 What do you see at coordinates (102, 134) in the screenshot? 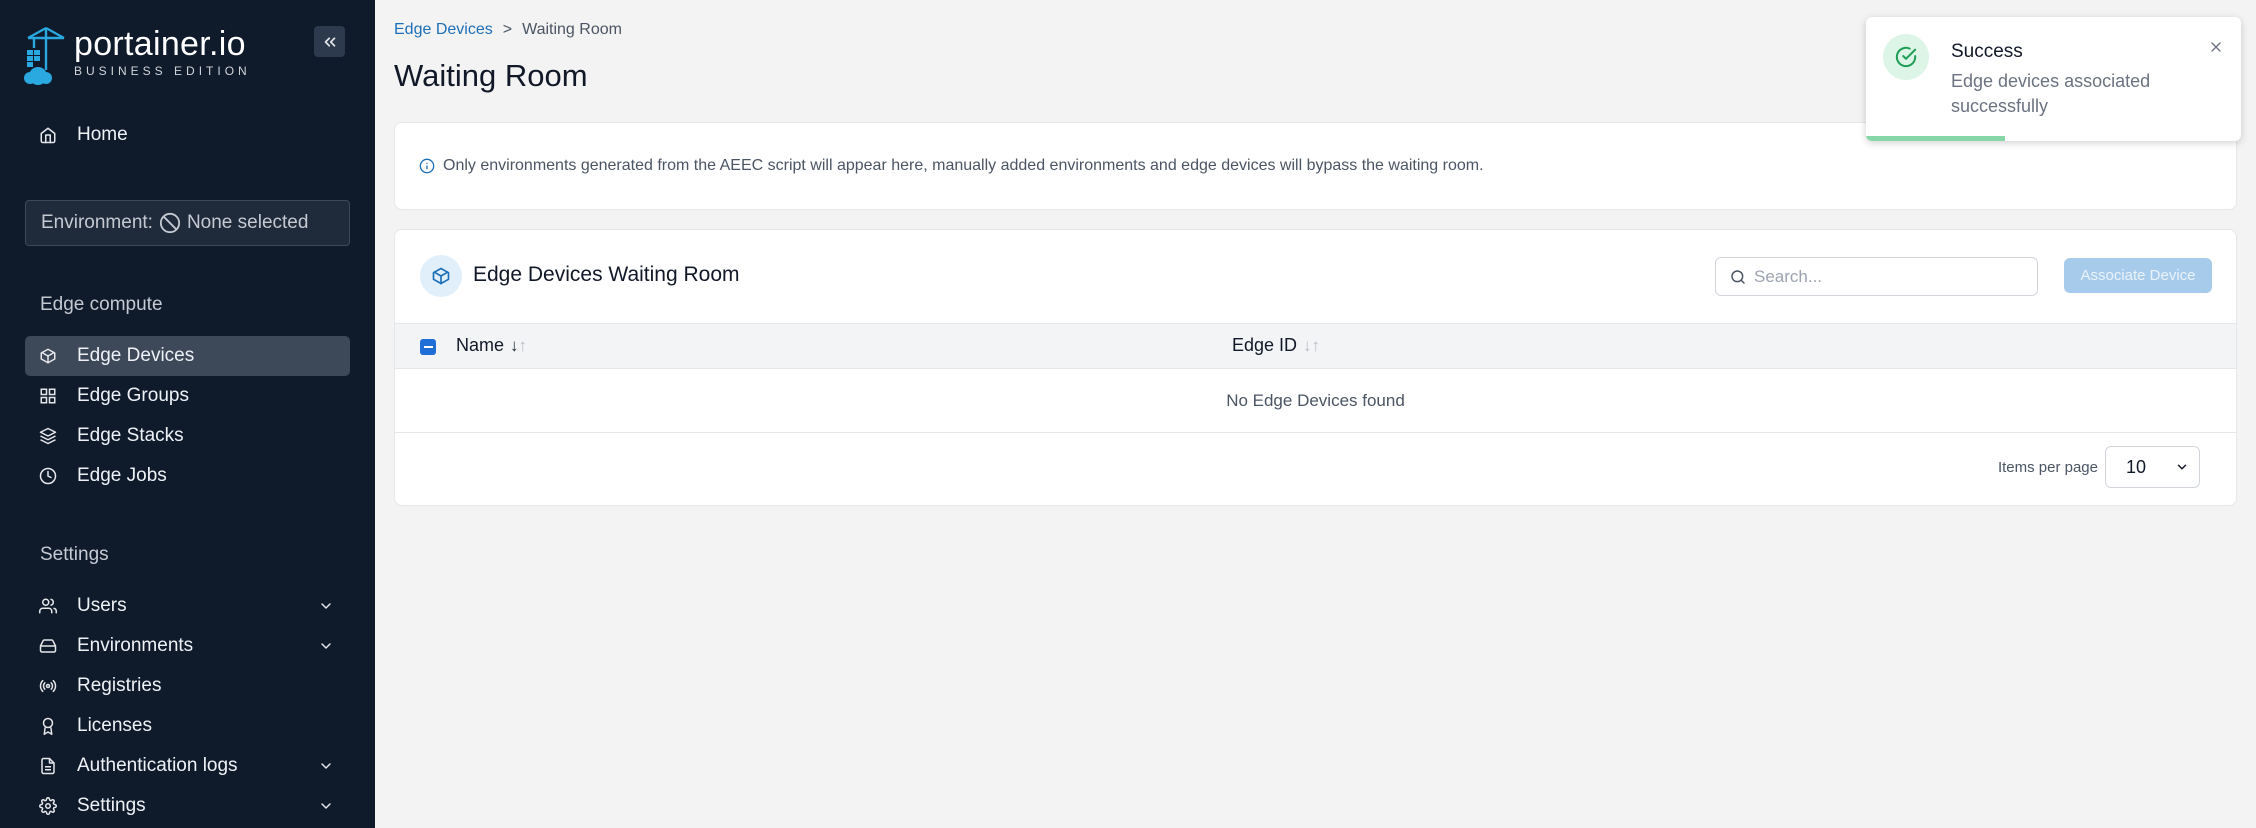
I see `sidebar-item-label: Home` at bounding box center [102, 134].